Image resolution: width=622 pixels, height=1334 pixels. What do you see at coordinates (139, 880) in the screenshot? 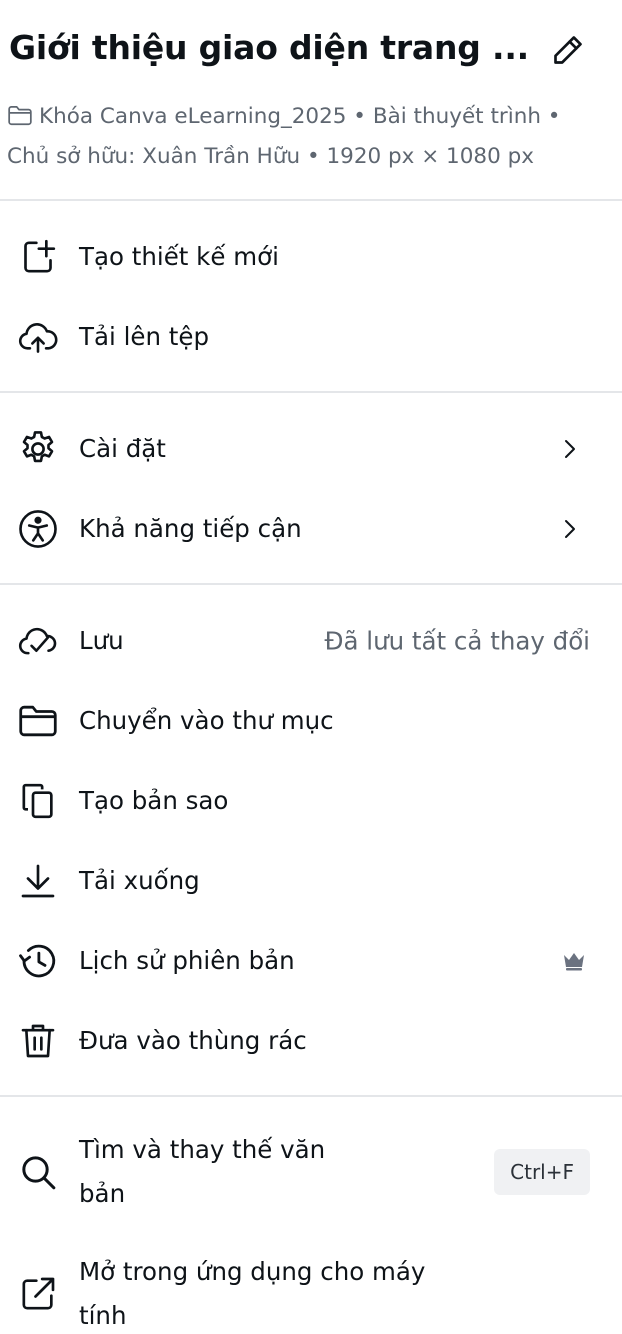
I see `download-label: Tải xuống` at bounding box center [139, 880].